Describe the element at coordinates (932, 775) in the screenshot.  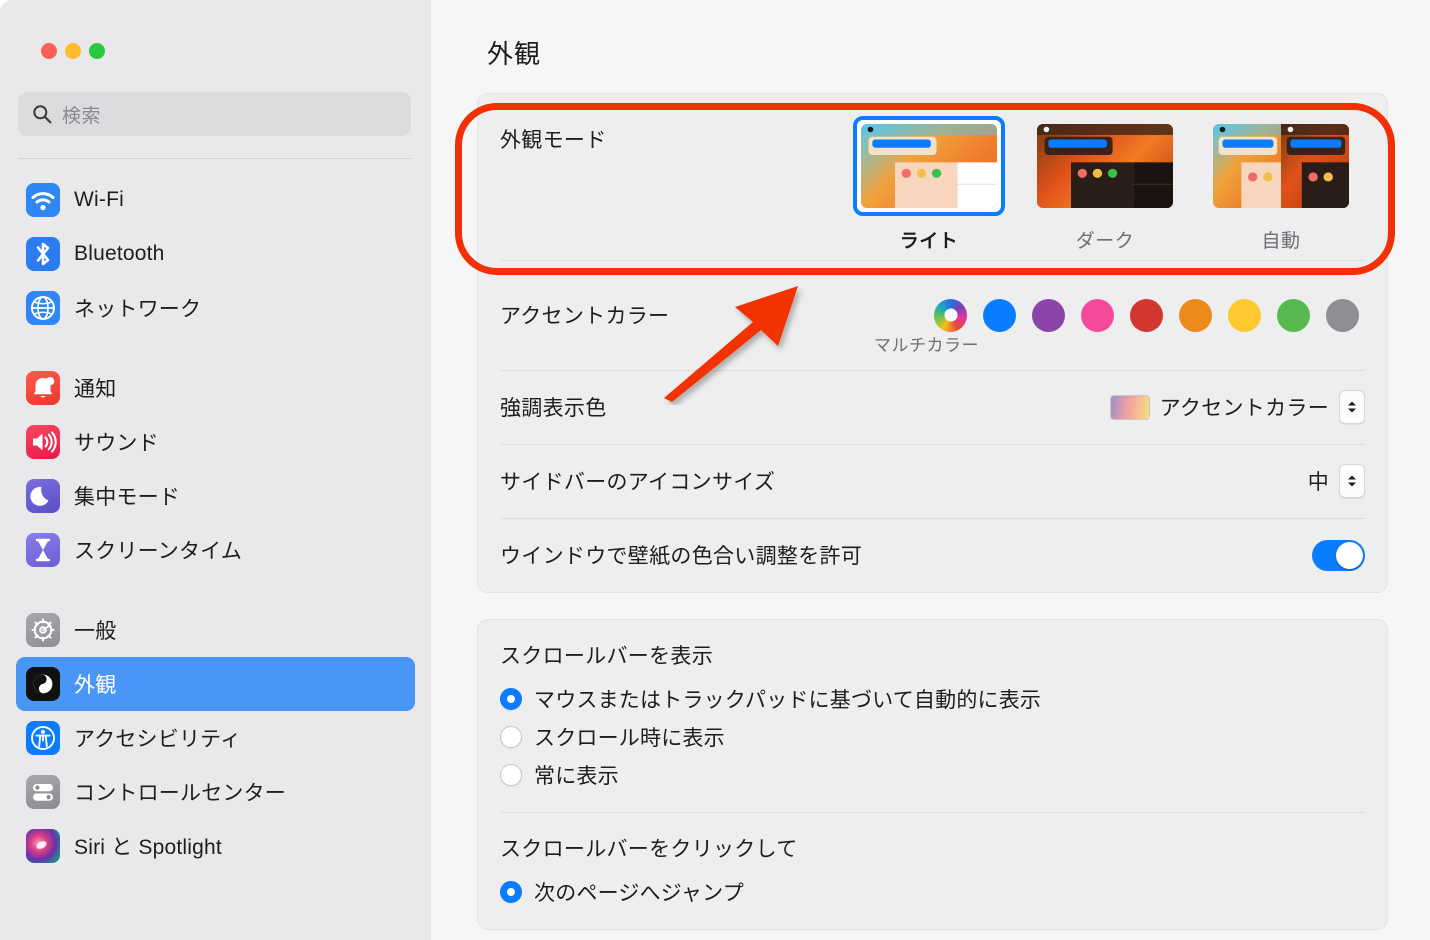
I see `radio-show-scrollbars-always: 常に表示` at that location.